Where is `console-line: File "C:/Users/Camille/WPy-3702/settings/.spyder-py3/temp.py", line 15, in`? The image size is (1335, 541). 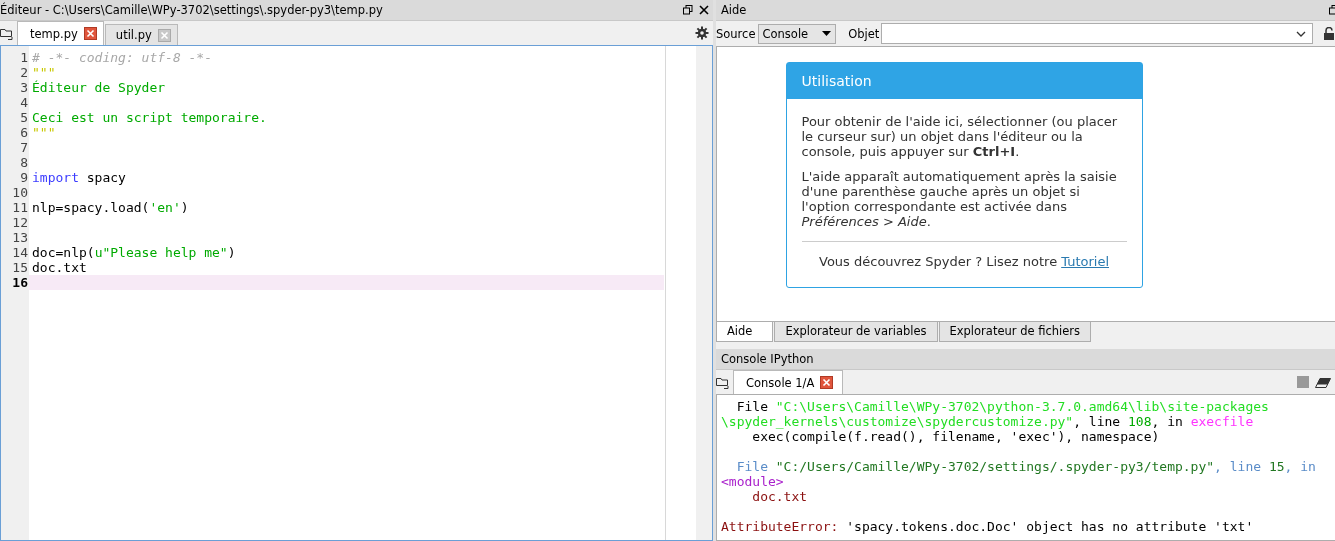
console-line: File "C:/Users/Camille/WPy-3702/settings/.spyder-py3/temp.py", line 15, in is located at coordinates (1026, 466).